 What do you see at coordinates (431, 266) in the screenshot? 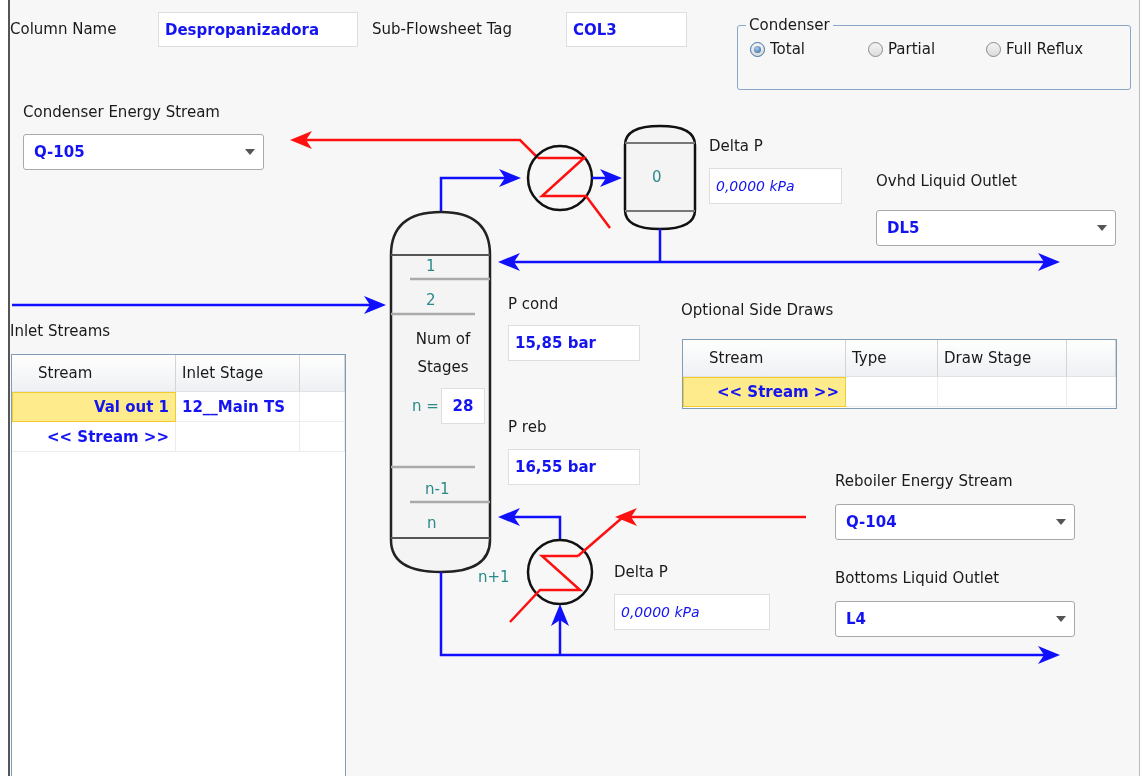
I see `stage-label: 1` at bounding box center [431, 266].